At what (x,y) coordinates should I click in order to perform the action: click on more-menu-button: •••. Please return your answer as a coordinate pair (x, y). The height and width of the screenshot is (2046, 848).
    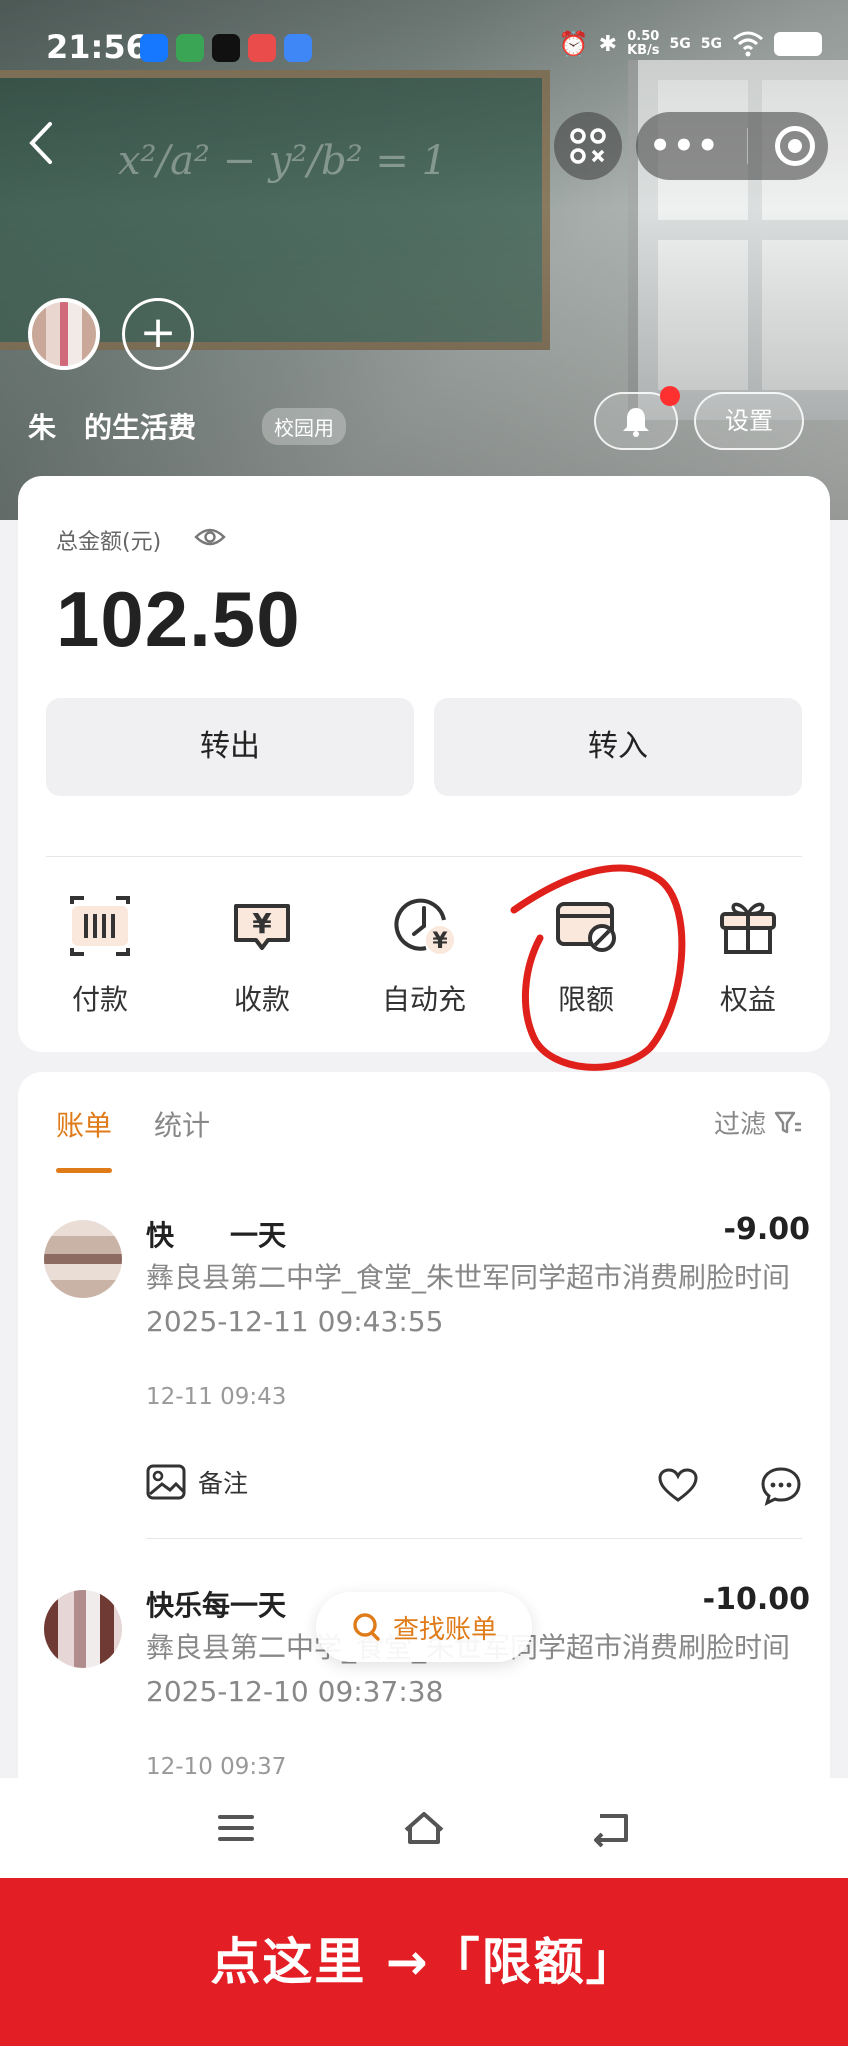
    Looking at the image, I should click on (684, 146).